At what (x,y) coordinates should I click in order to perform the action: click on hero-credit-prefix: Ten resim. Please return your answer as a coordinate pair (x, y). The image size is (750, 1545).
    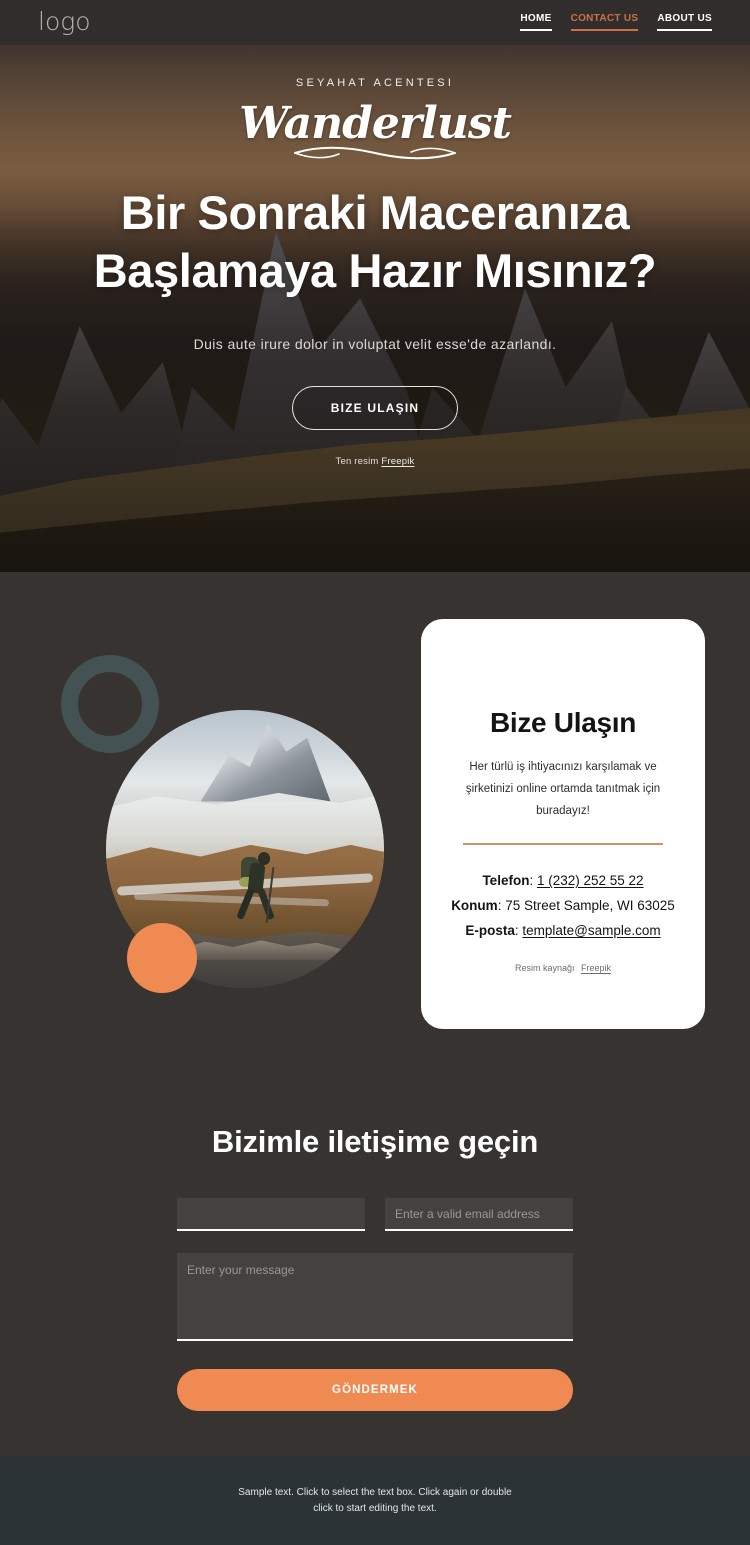
    Looking at the image, I should click on (357, 461).